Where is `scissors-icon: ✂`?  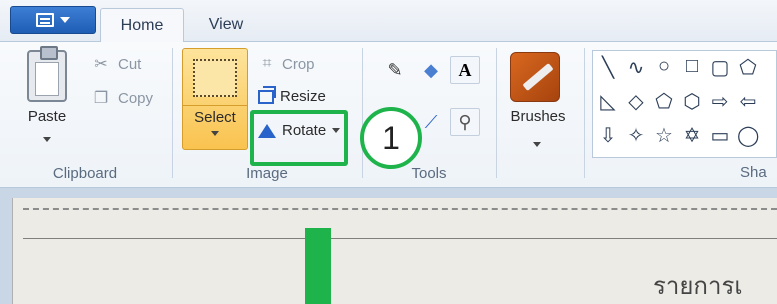 scissors-icon: ✂ is located at coordinates (101, 64).